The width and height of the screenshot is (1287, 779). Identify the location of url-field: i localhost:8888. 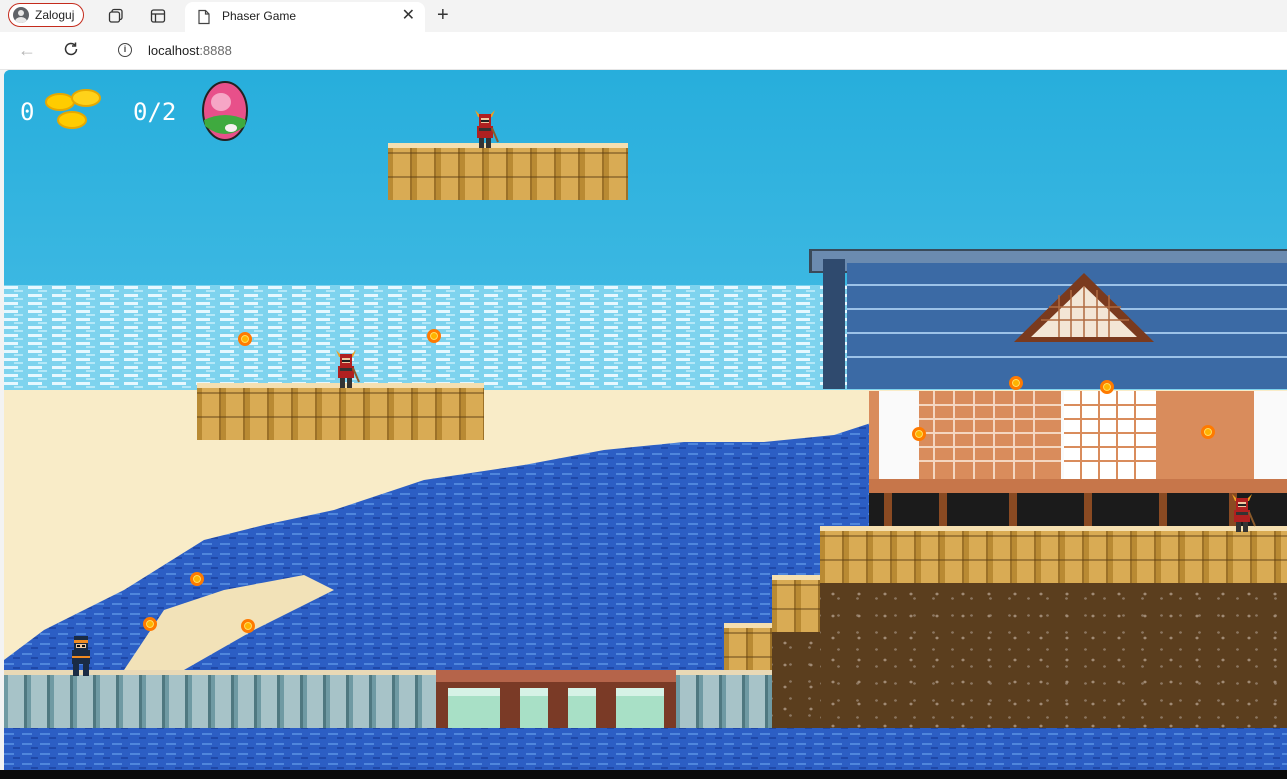
(694, 51).